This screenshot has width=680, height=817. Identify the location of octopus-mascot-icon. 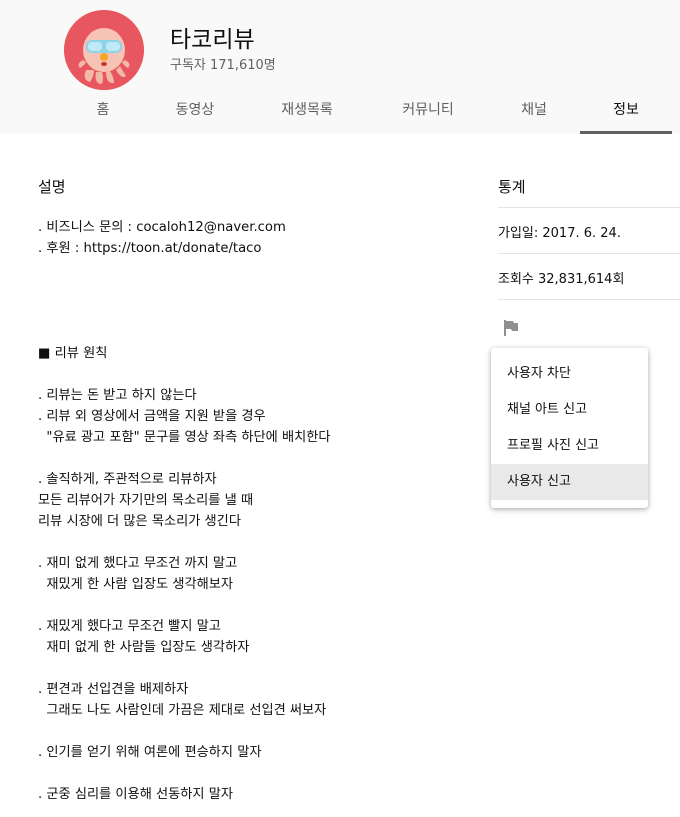
(104, 50).